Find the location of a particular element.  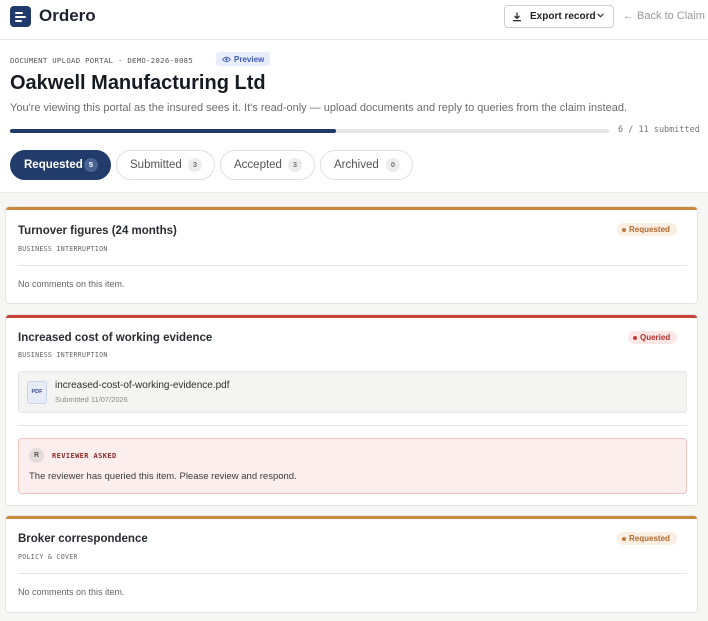

submission-progress-bar is located at coordinates (309, 131).